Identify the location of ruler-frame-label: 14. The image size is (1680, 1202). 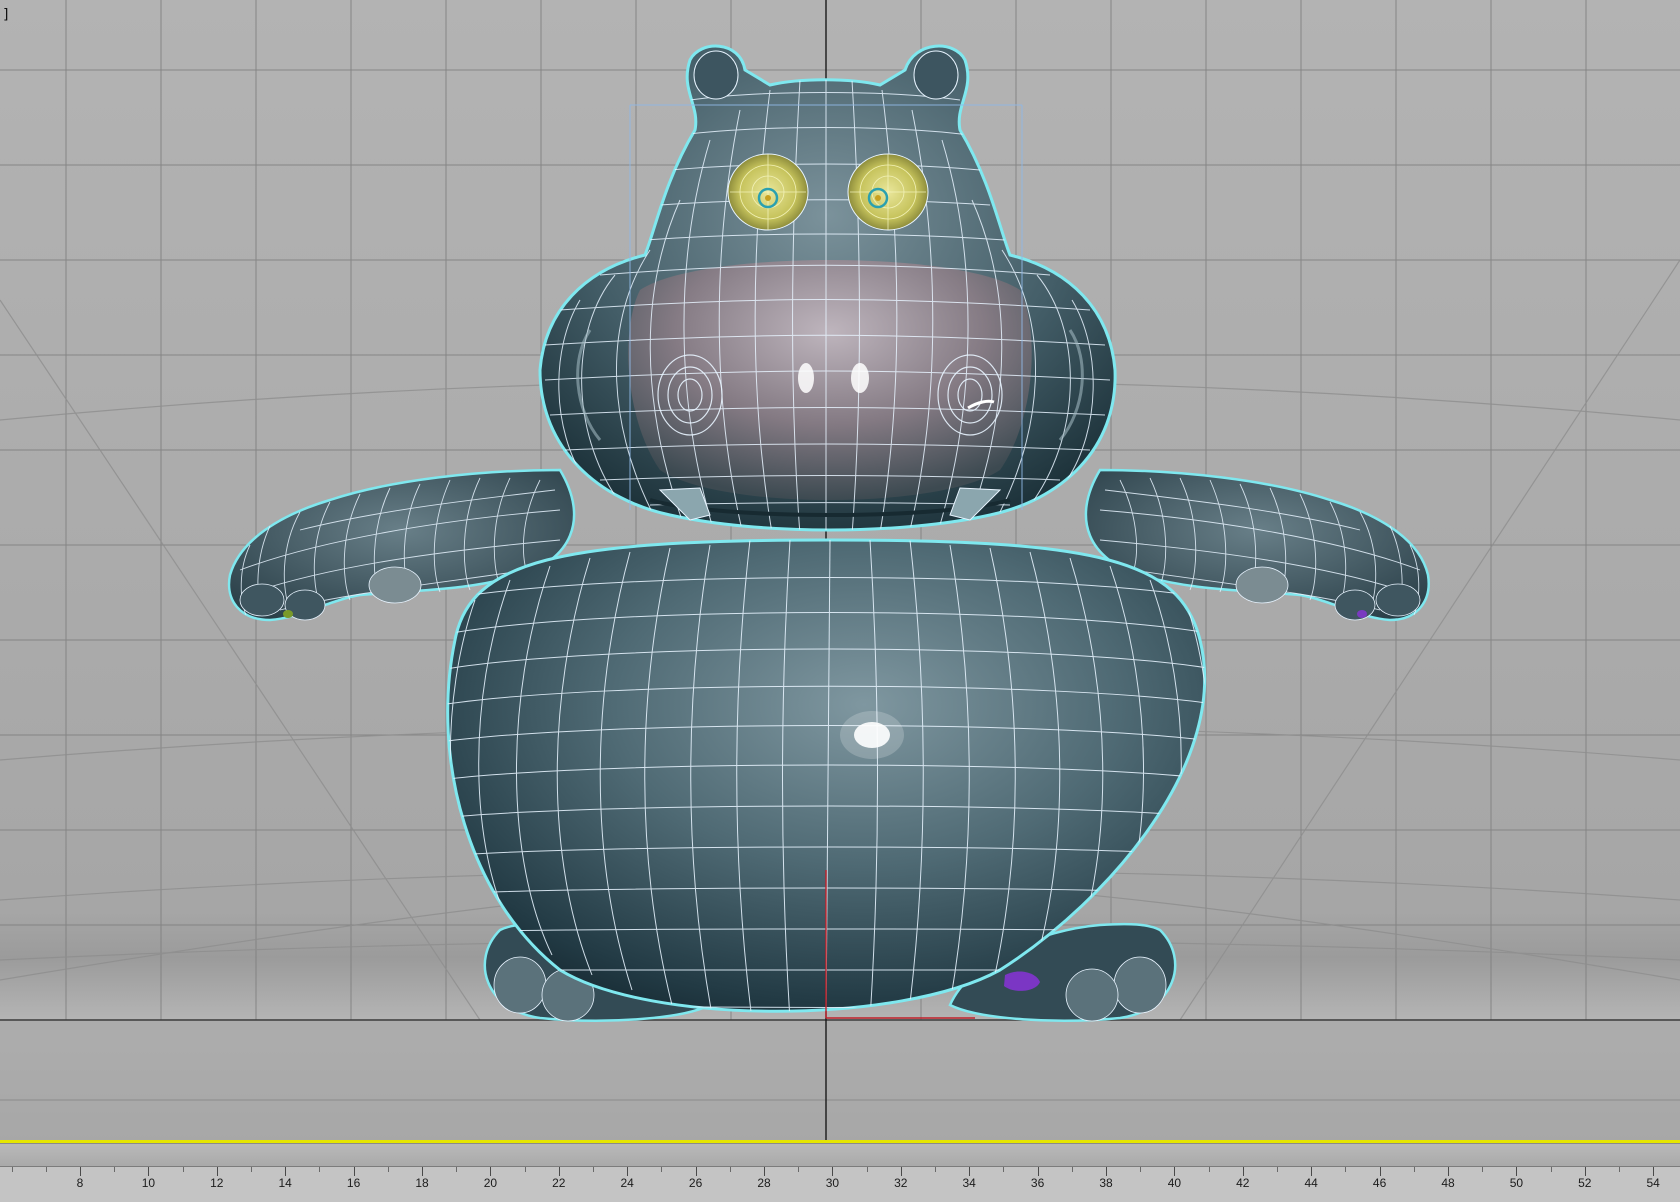
(285, 1183).